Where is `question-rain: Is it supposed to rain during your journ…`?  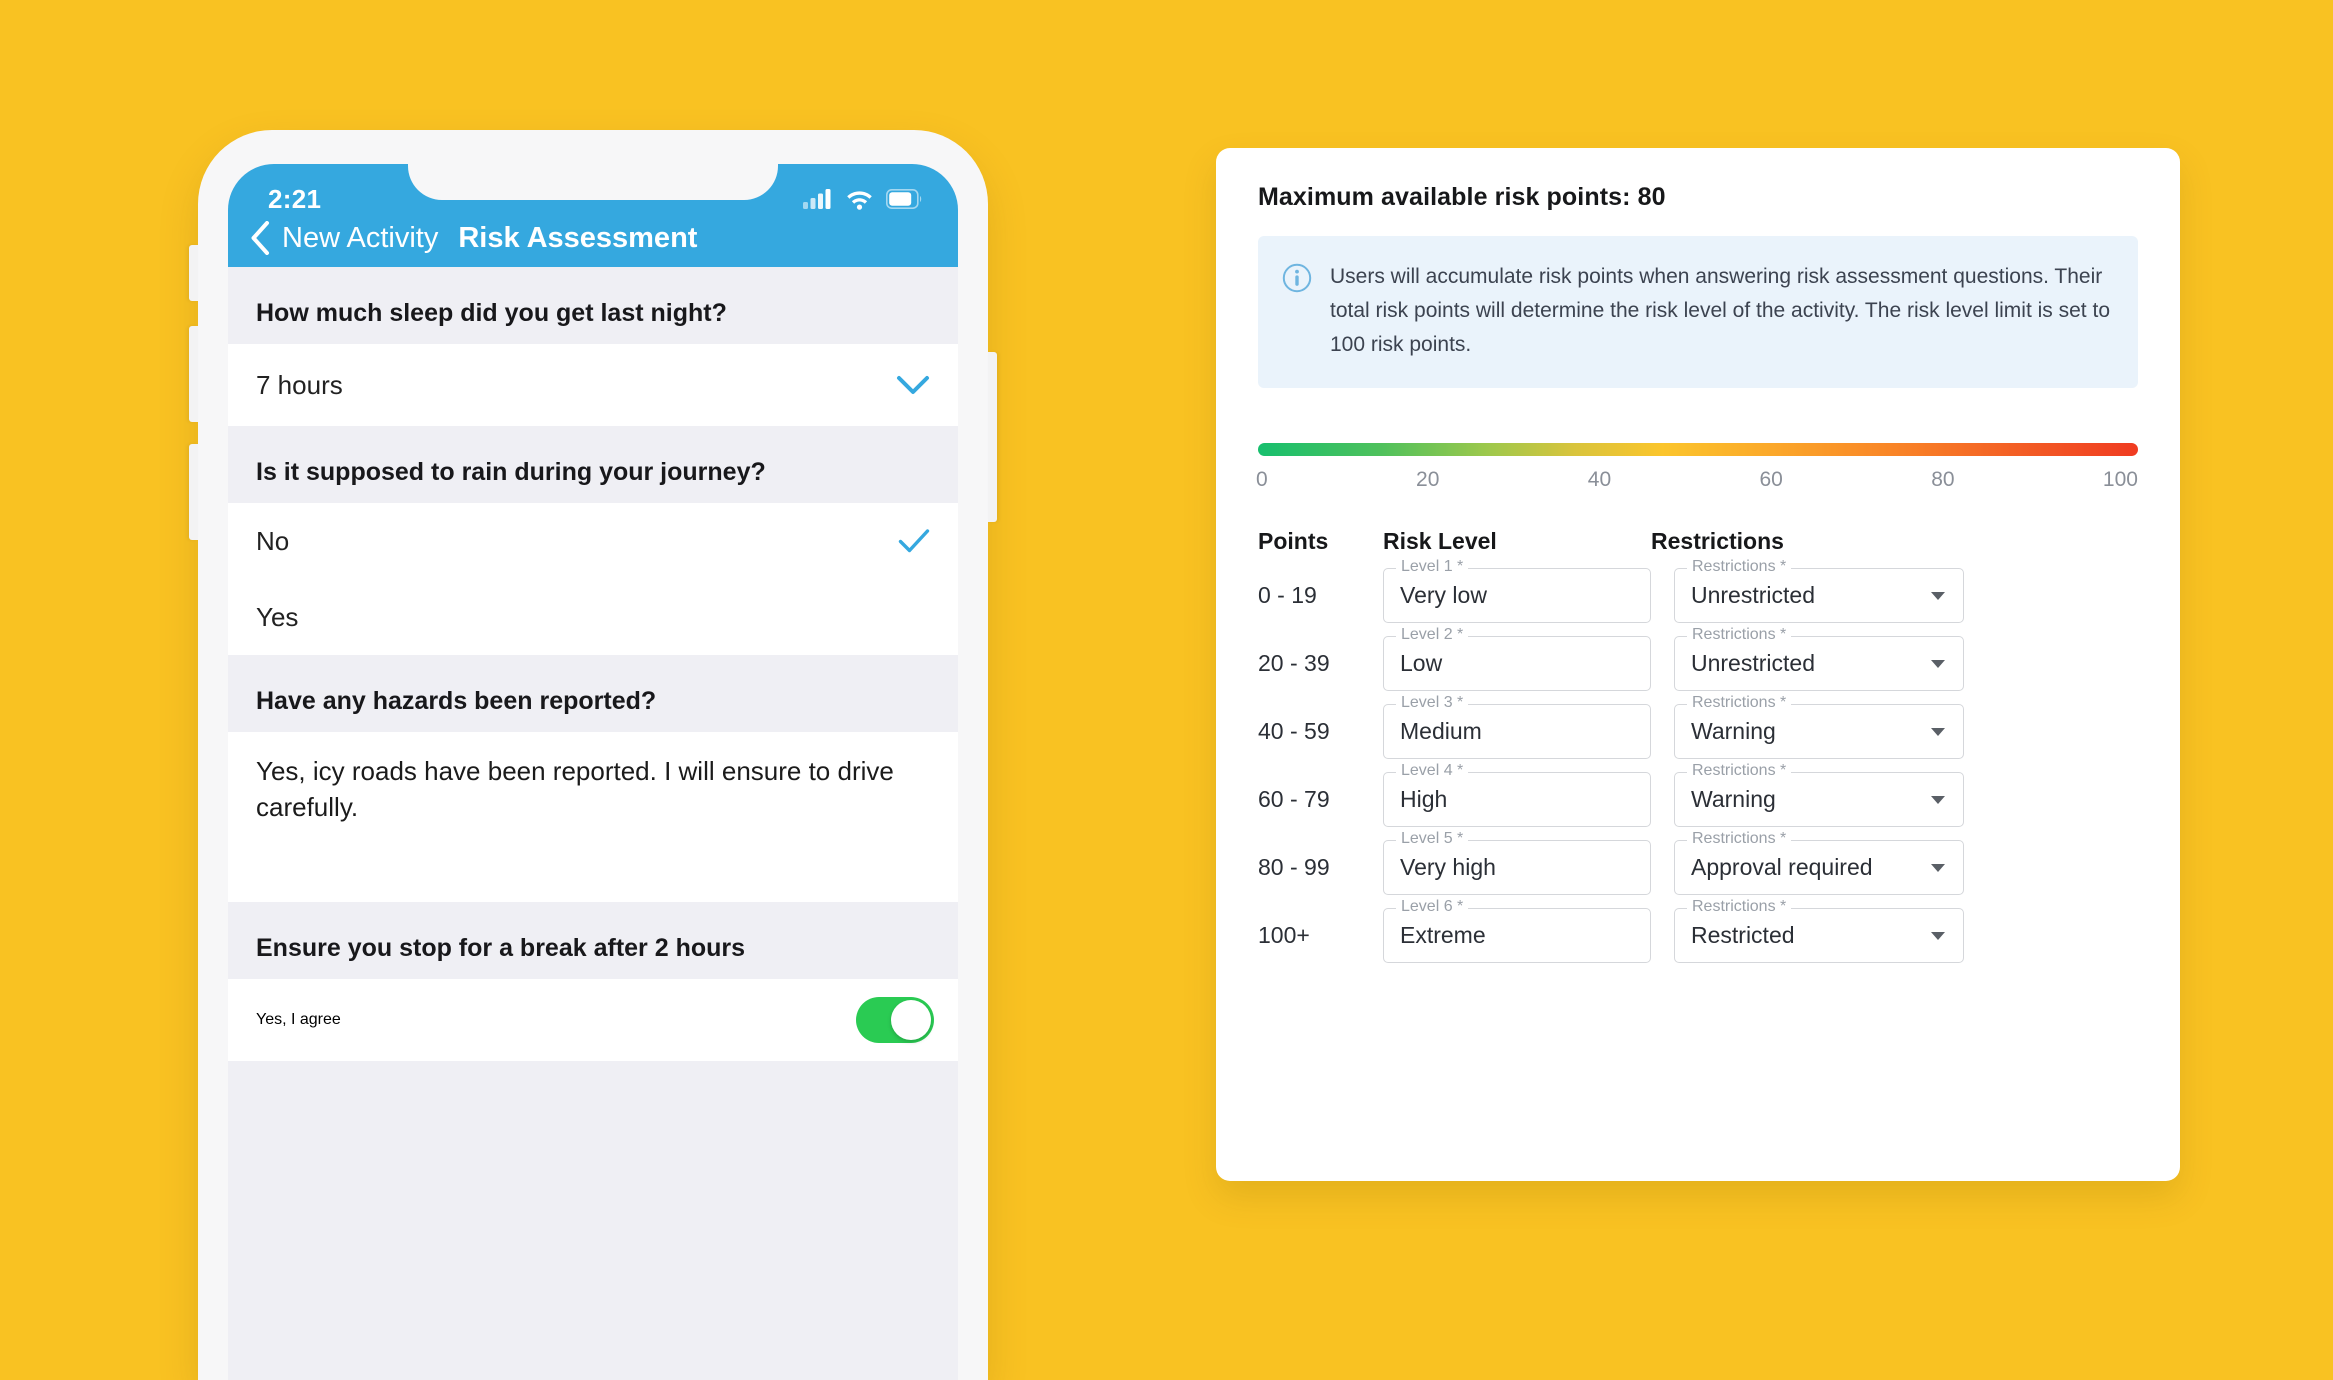
question-rain: Is it supposed to rain during your journ… is located at coordinates (593, 556).